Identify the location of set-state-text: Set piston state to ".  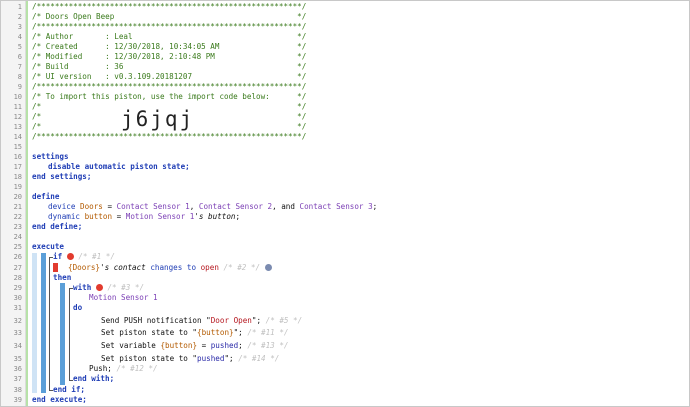
(149, 332).